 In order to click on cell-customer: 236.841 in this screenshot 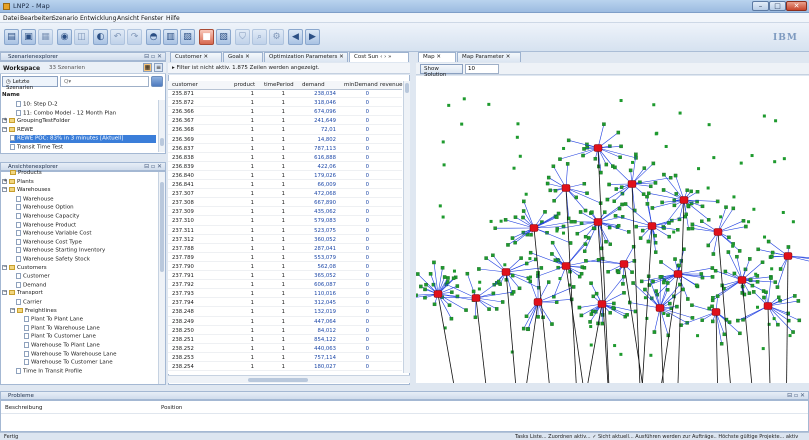, I will do `click(183, 185)`.